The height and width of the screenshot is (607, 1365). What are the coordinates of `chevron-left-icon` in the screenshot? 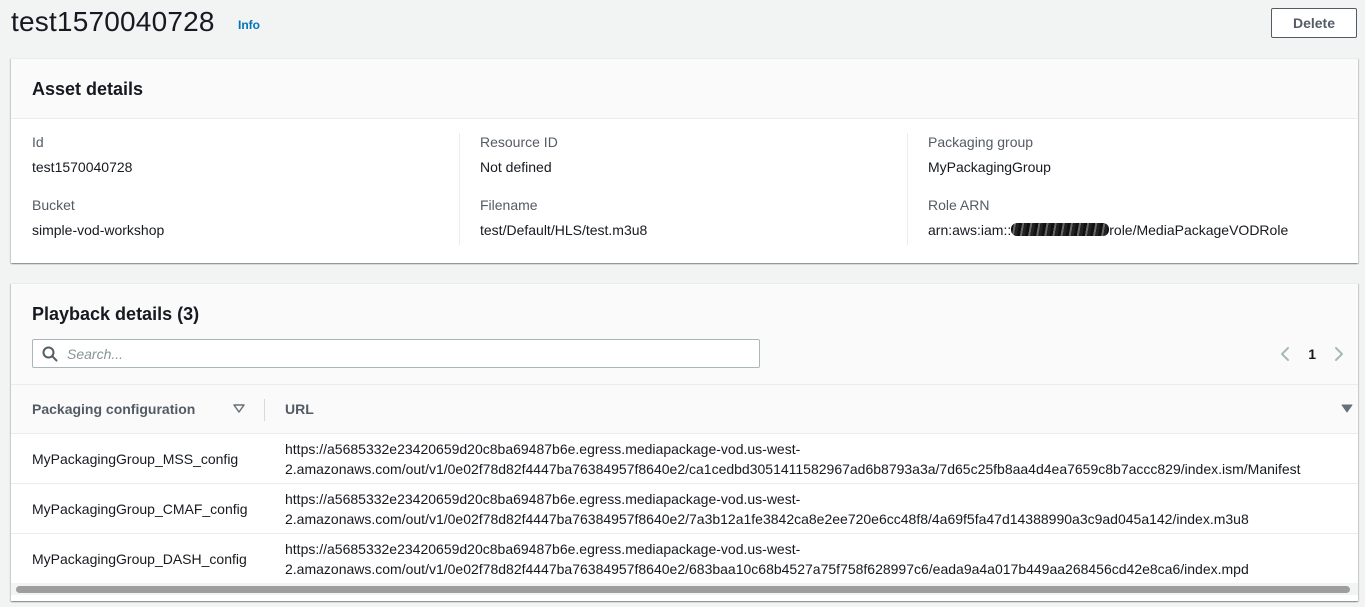 It's located at (1286, 354).